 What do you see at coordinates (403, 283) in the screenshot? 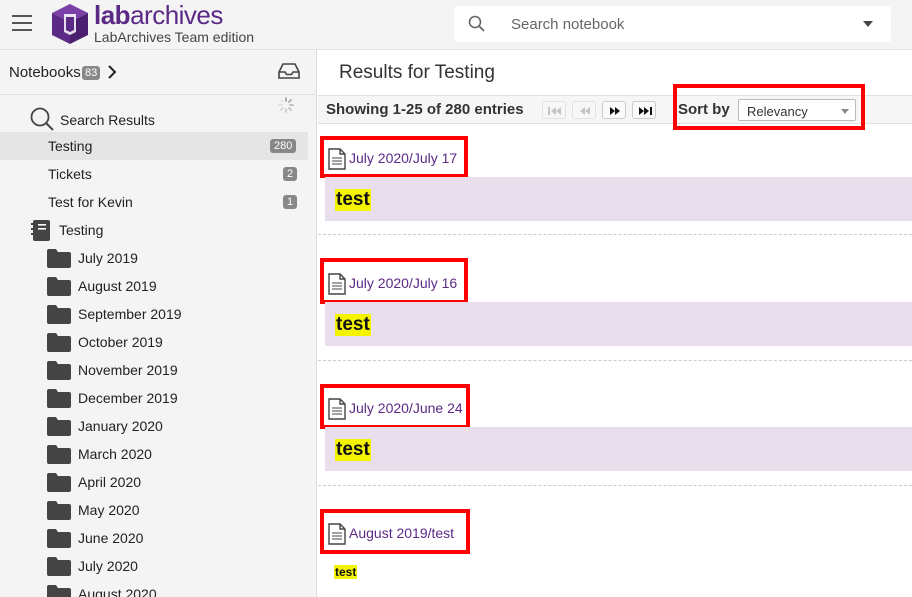
I see `entry-link: July 2020/July 16` at bounding box center [403, 283].